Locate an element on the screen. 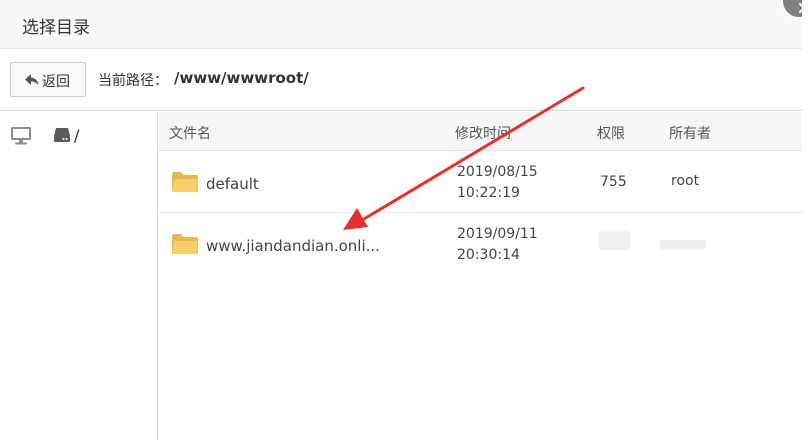 This screenshot has height=440, width=810. column-header-perm: 权限 is located at coordinates (611, 133).